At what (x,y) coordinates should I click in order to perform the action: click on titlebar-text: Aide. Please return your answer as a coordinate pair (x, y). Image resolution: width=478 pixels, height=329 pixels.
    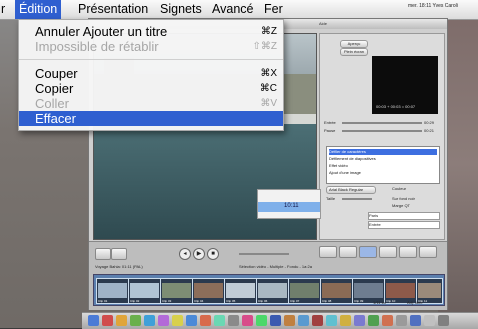
    Looking at the image, I should click on (323, 23).